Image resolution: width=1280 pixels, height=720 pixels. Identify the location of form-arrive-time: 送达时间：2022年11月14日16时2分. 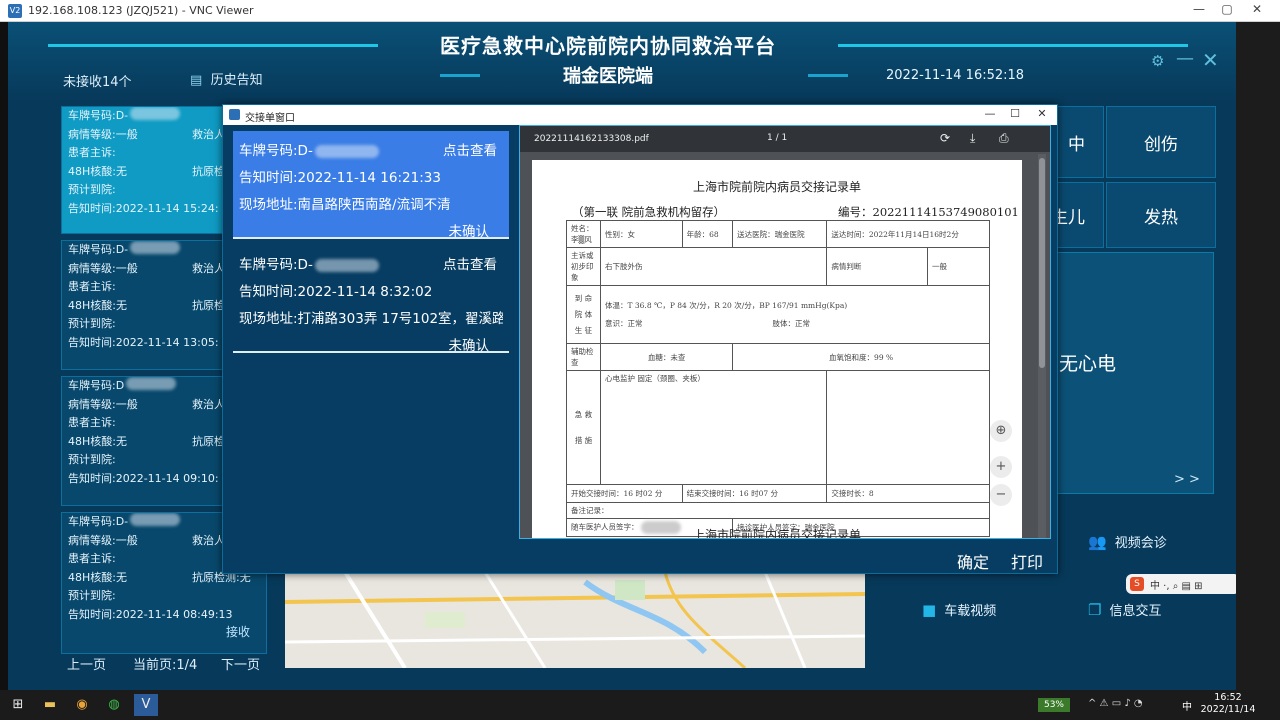
(908, 234).